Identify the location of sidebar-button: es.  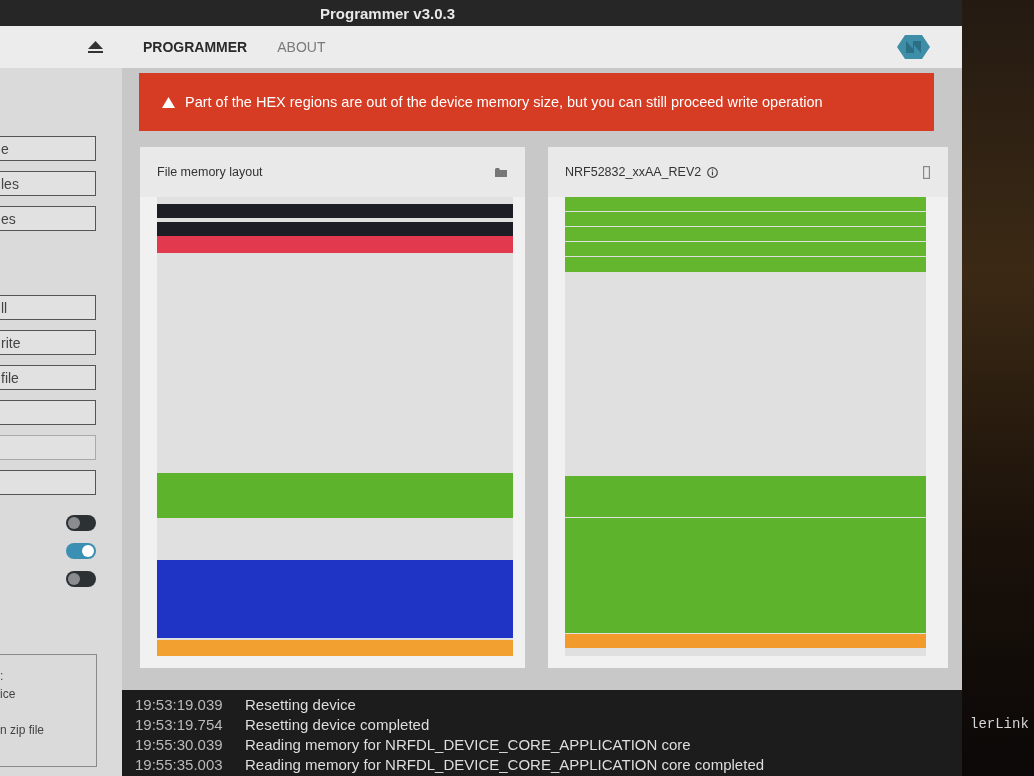
(48, 218).